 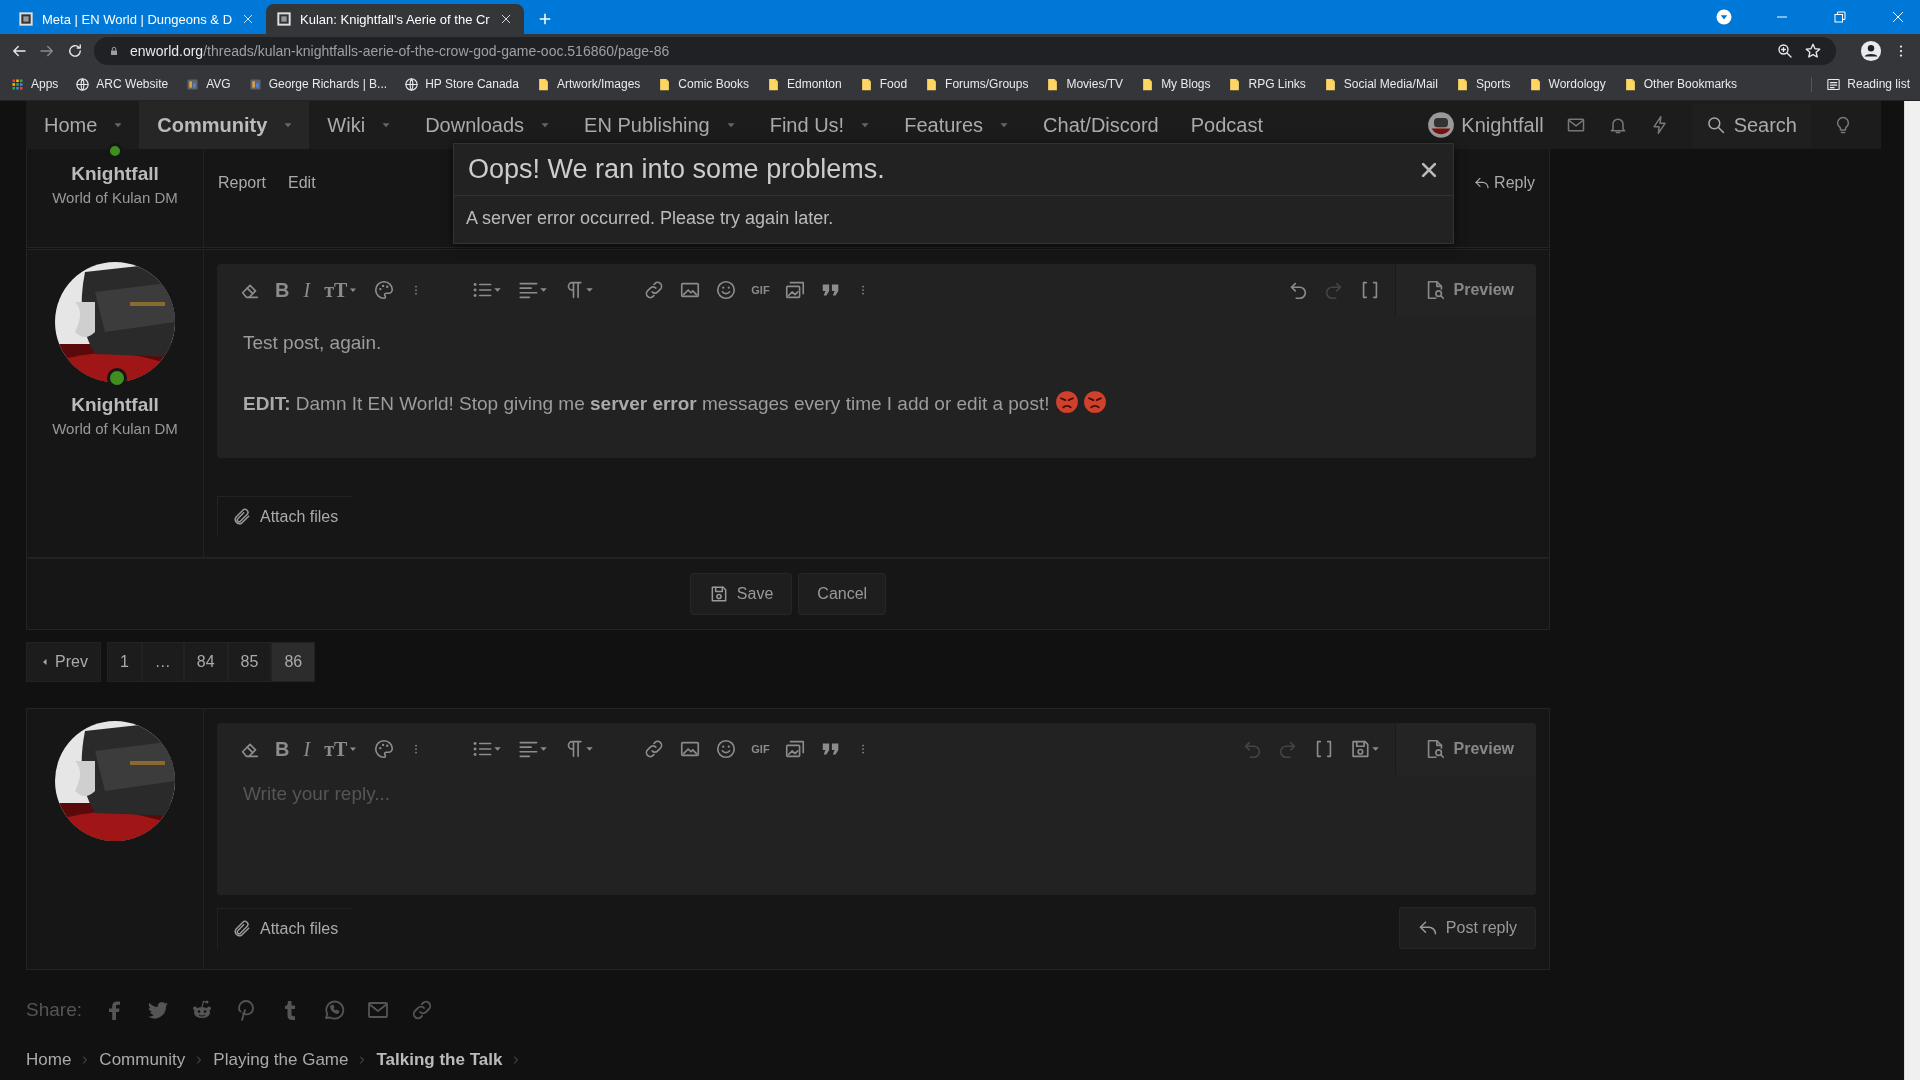 I want to click on bookmark: My Blogs, so click(x=1175, y=84).